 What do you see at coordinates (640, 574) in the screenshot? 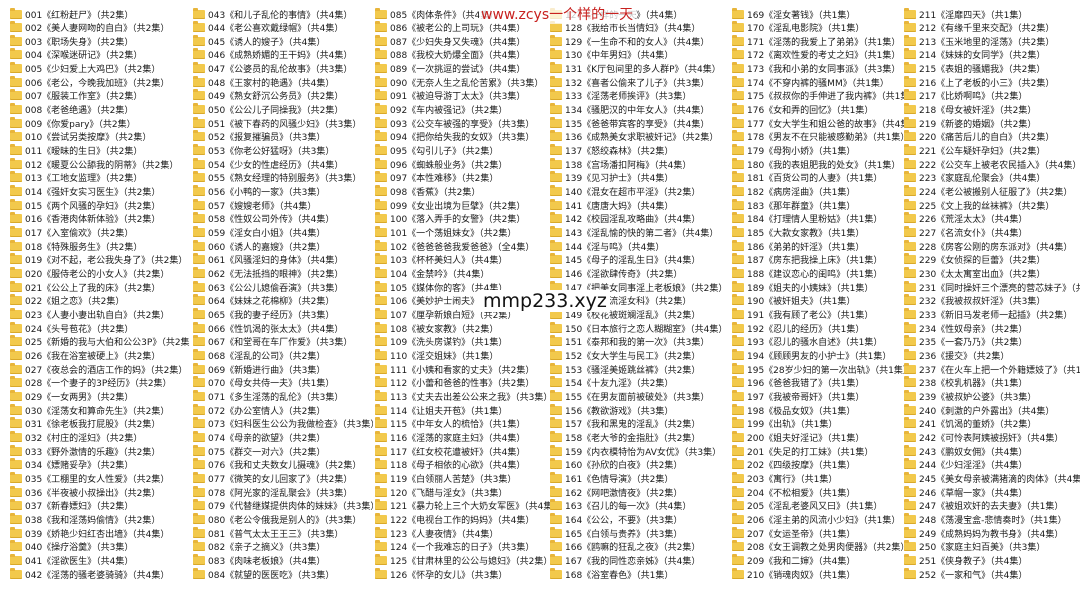
I see `folder-item: 168《浴室春色》（共1集）` at bounding box center [640, 574].